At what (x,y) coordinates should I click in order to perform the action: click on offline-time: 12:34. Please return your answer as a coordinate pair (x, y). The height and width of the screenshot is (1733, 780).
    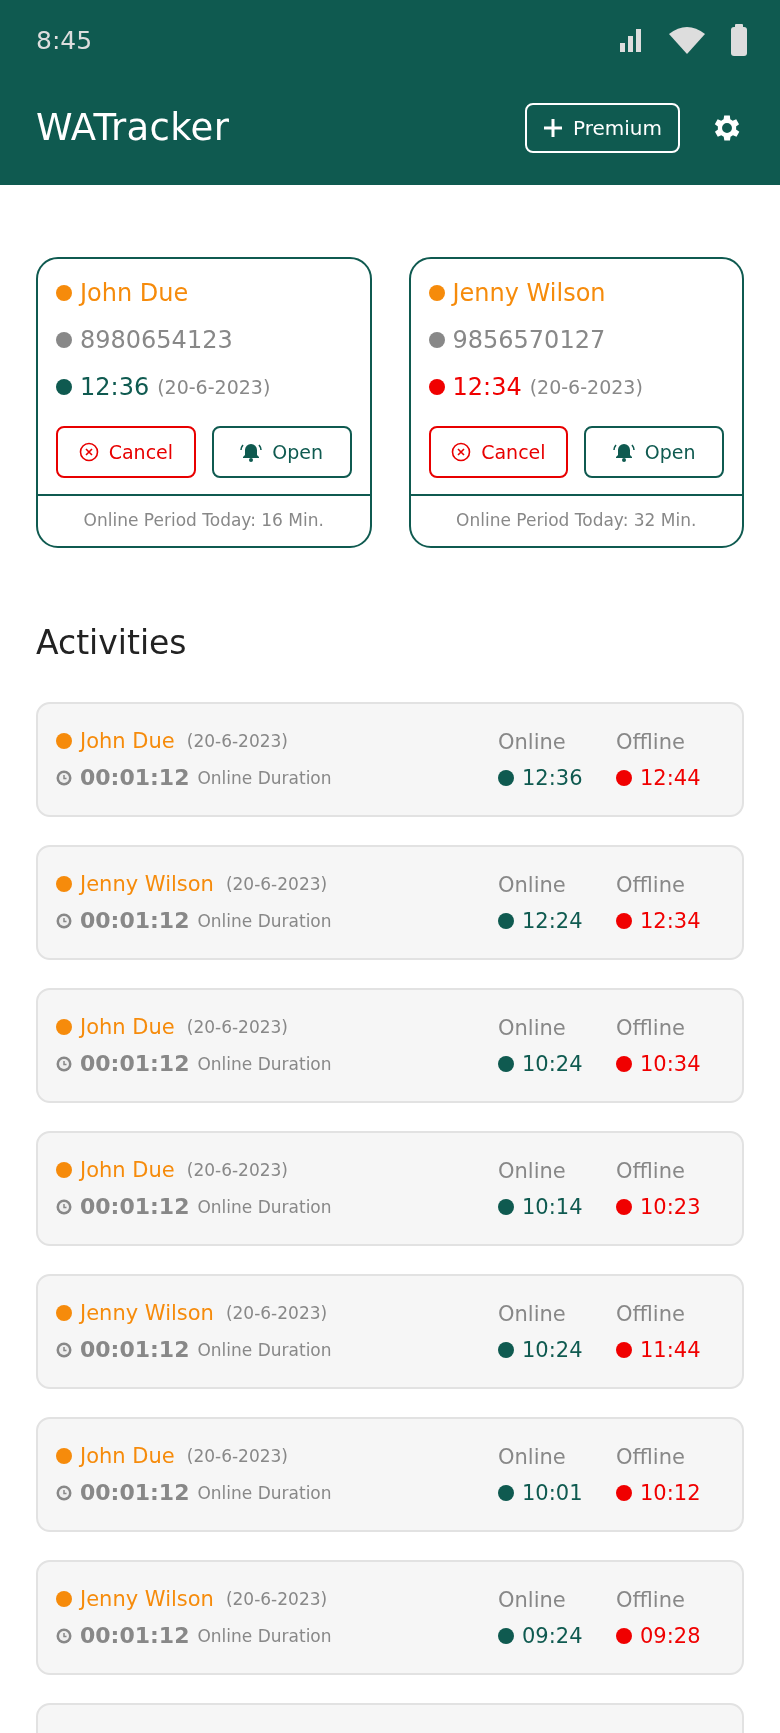
    Looking at the image, I should click on (670, 920).